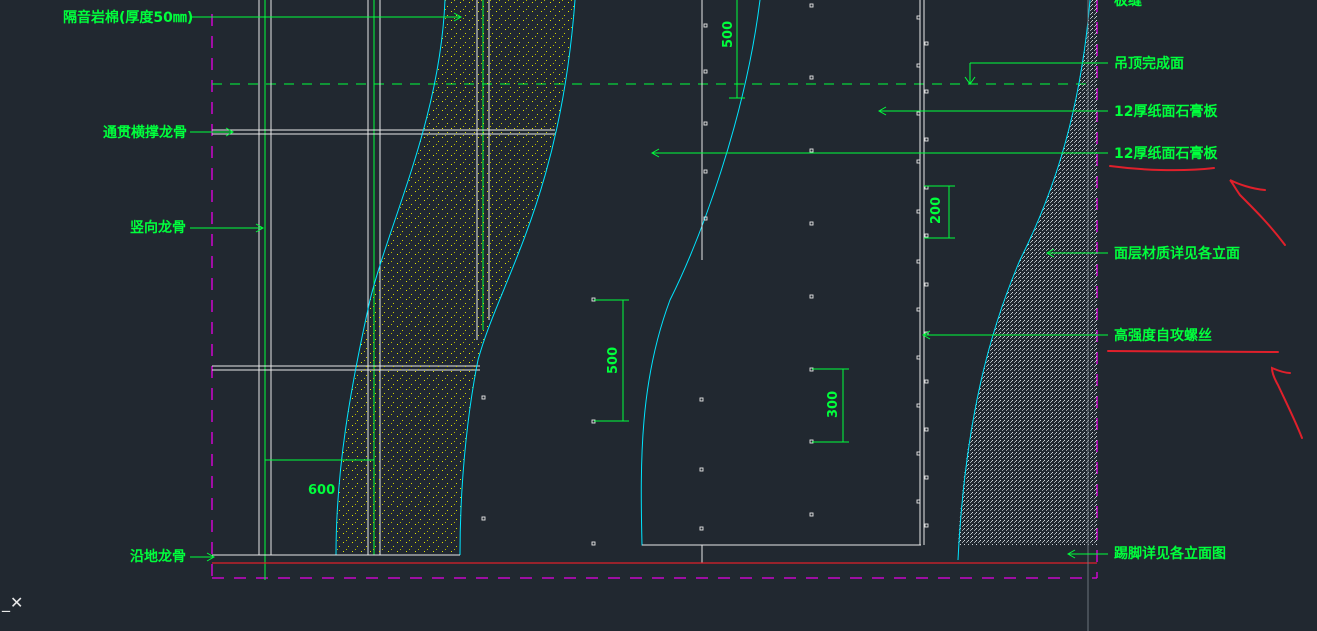 This screenshot has height=631, width=1317. I want to click on dim-screw-pitch-field-left: 500, so click(613, 360).